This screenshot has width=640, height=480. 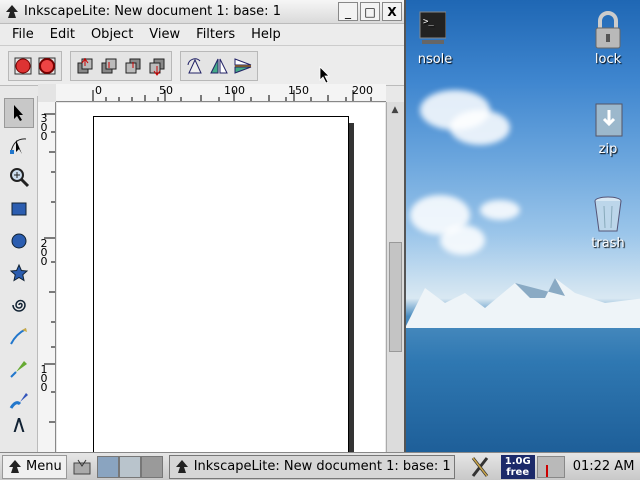 I want to click on flip-vertical-icon, so click(x=243, y=66).